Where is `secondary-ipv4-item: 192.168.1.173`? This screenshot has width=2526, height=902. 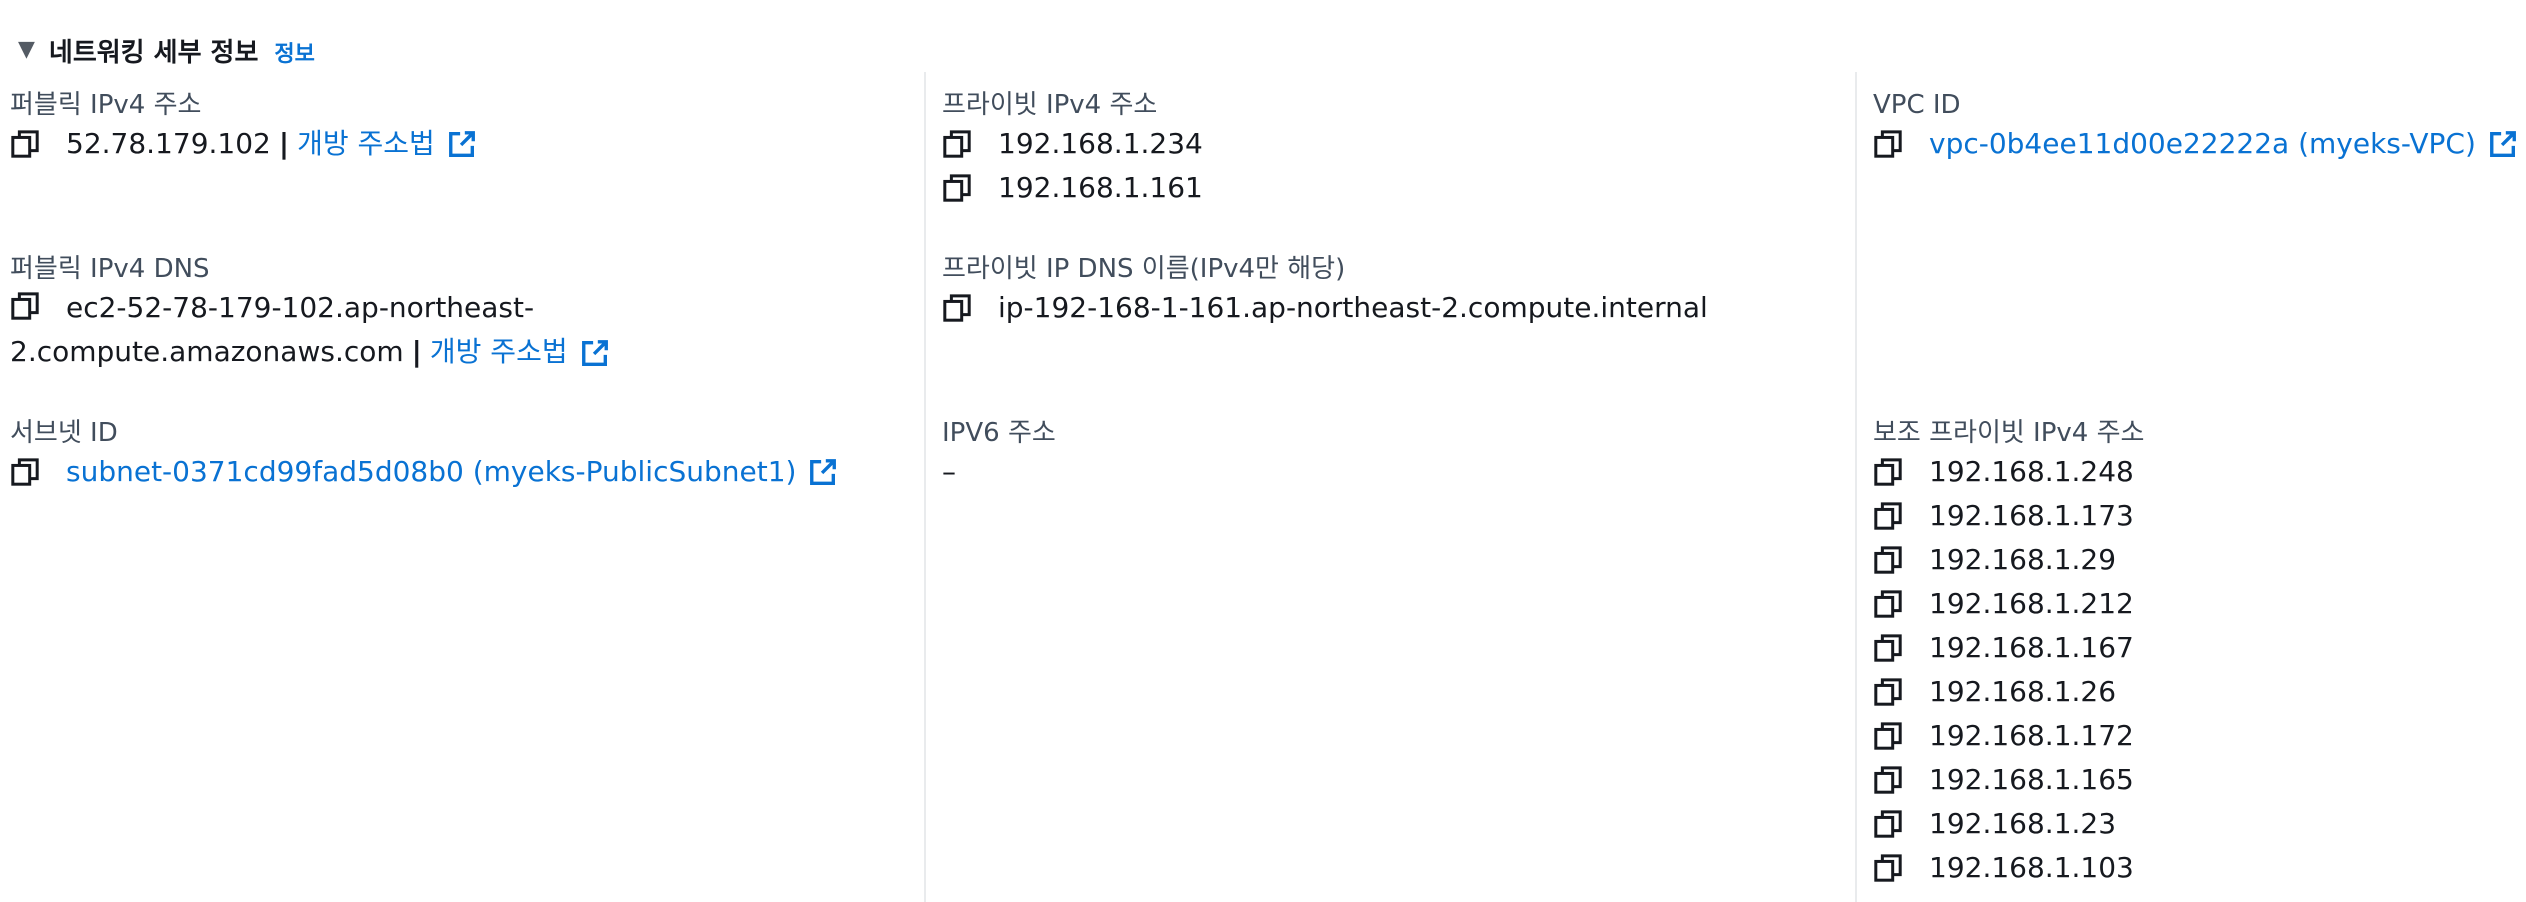 secondary-ipv4-item: 192.168.1.173 is located at coordinates (2193, 516).